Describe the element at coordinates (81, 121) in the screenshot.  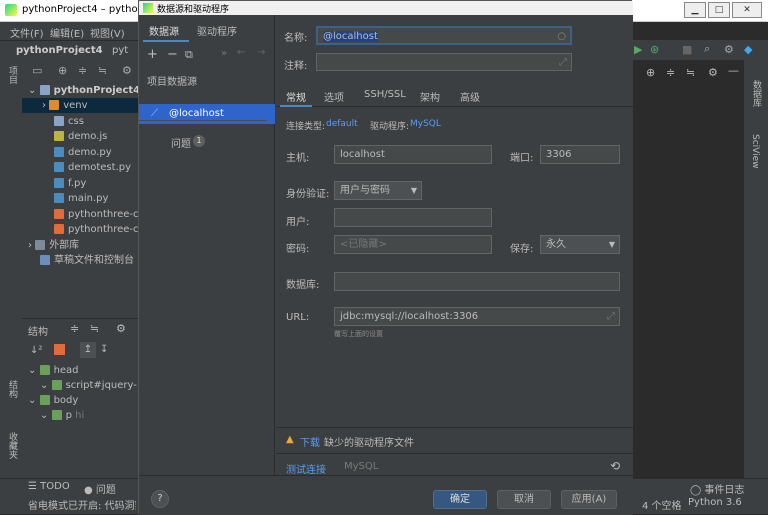
I see `tree-item: css` at that location.